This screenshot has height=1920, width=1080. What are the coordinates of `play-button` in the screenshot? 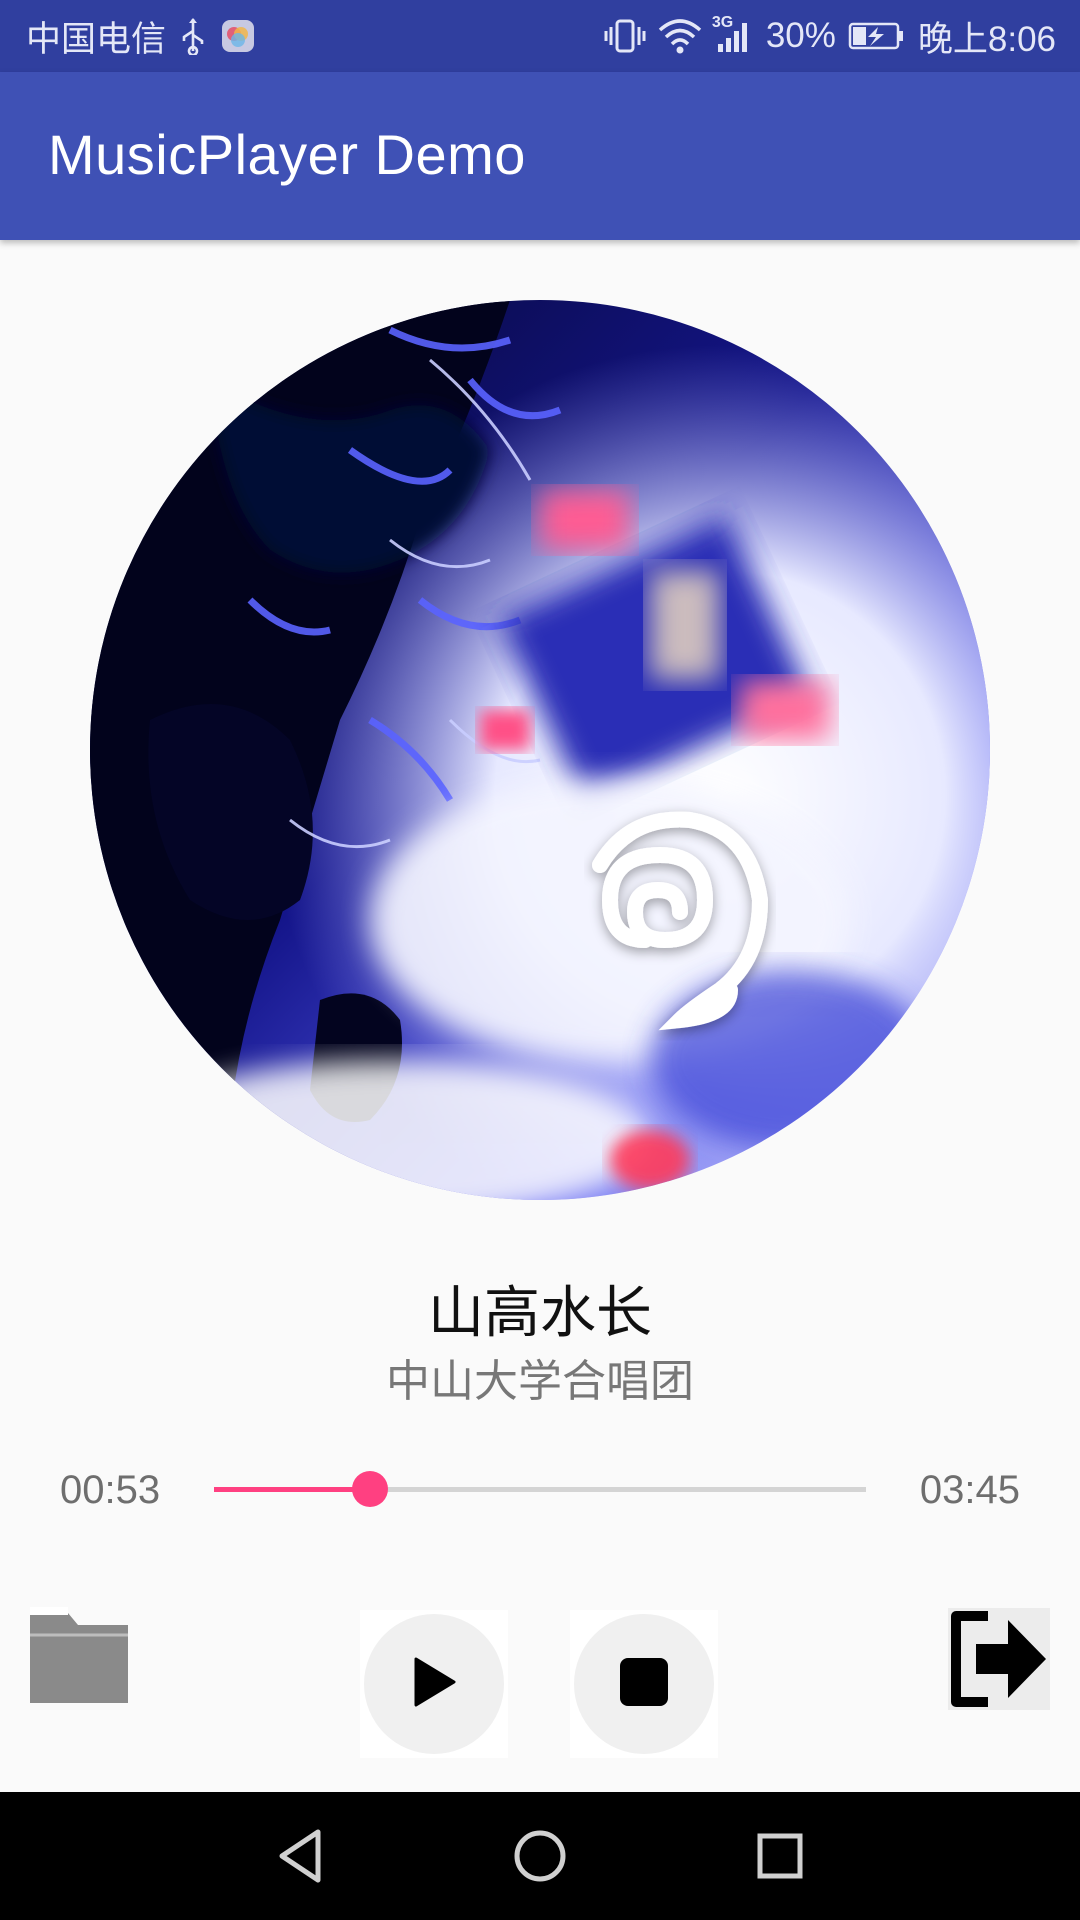 It's located at (434, 1684).